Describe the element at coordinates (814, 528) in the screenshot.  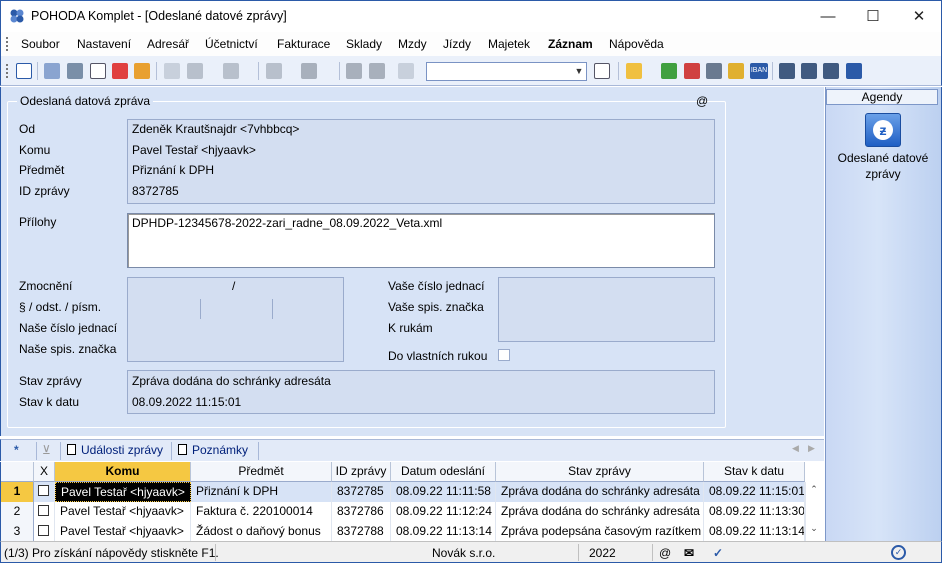
I see `chevron-down-icon: ⌄` at that location.